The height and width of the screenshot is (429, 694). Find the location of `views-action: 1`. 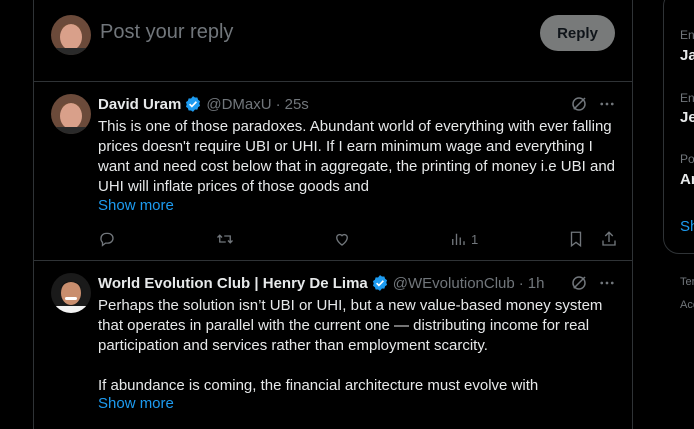

views-action: 1 is located at coordinates (463, 239).